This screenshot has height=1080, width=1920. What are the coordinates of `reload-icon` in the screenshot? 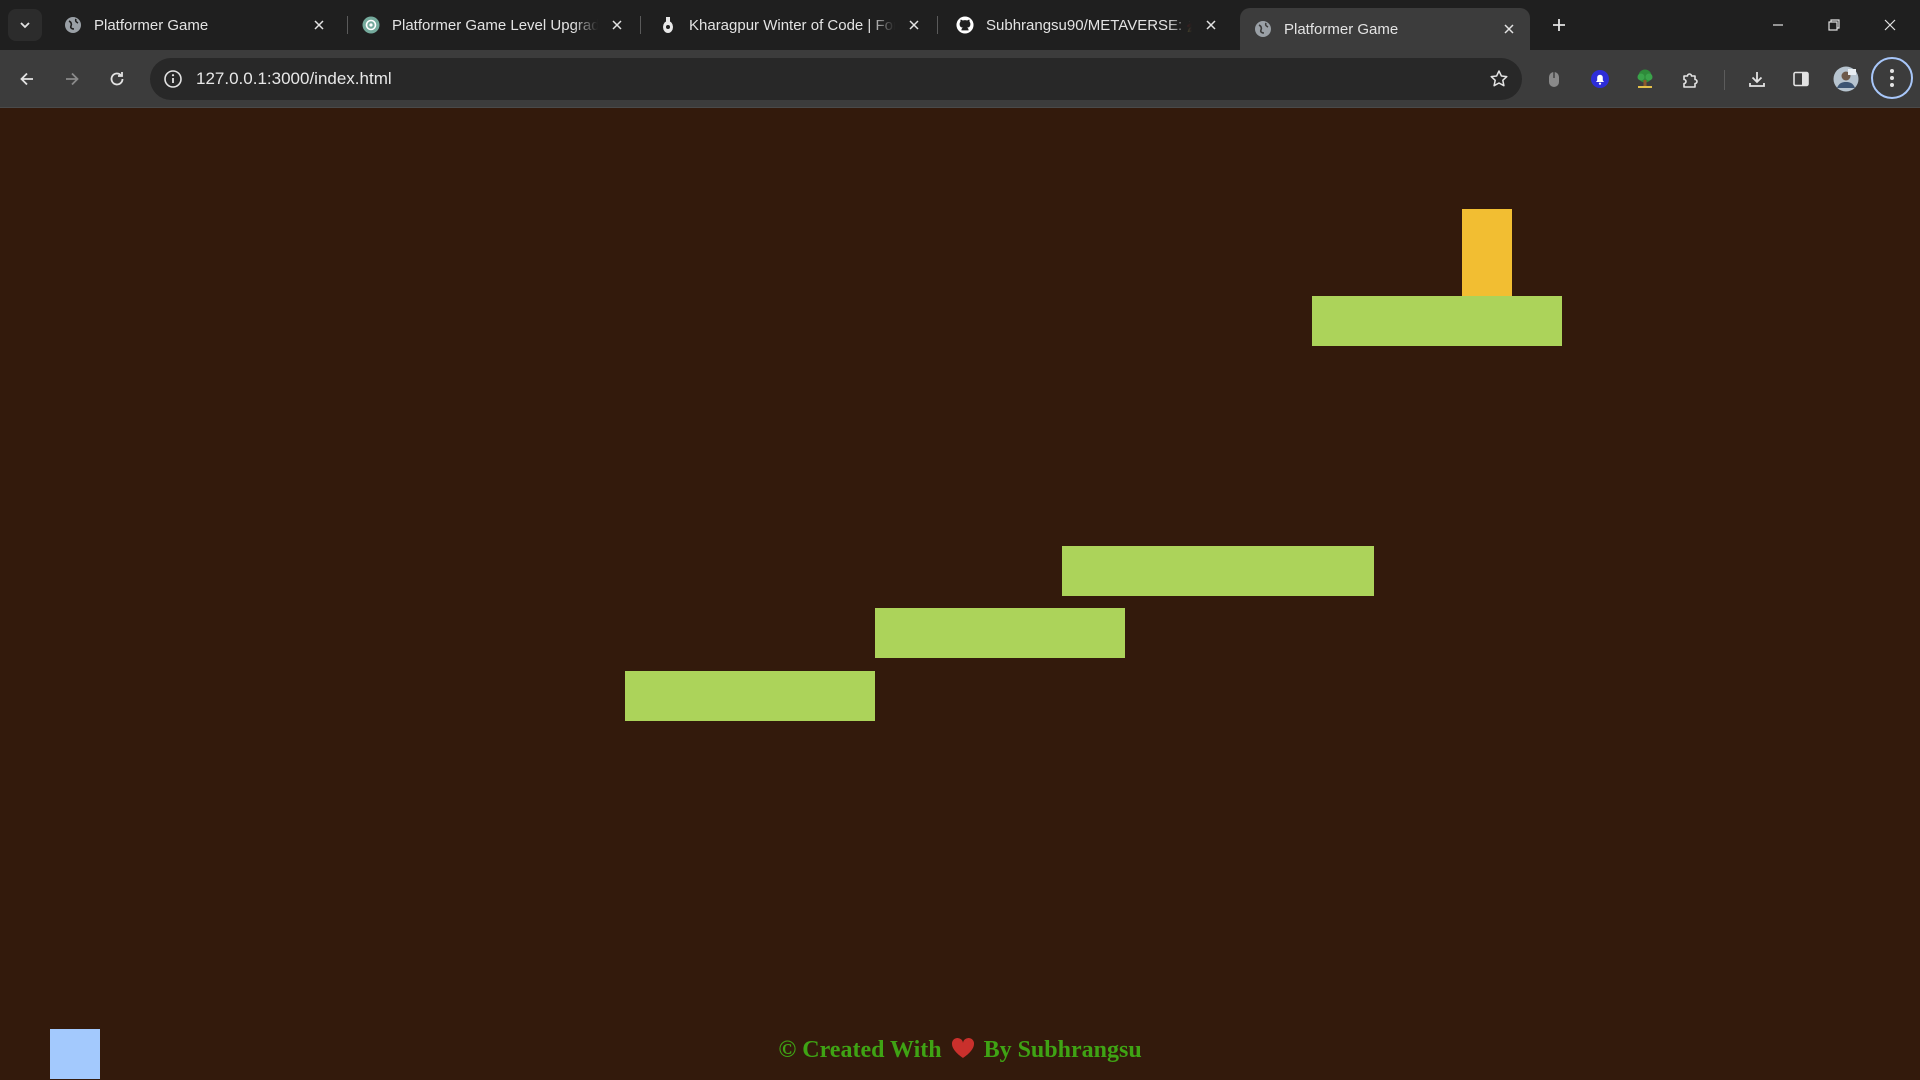 It's located at (117, 79).